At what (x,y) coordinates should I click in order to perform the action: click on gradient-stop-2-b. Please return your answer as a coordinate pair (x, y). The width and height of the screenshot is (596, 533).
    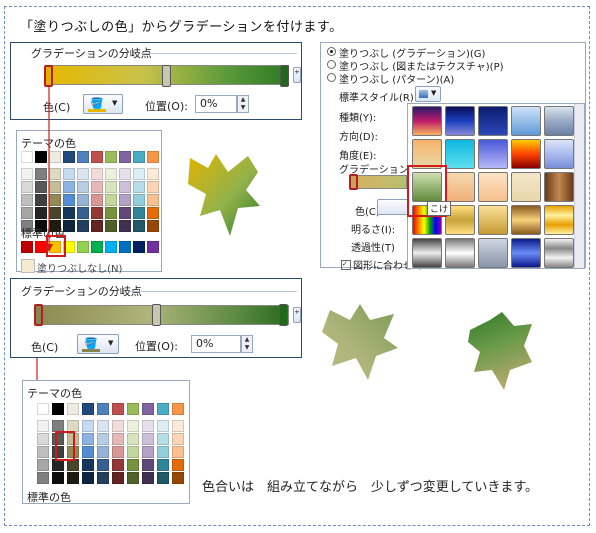
    Looking at the image, I should click on (283, 315).